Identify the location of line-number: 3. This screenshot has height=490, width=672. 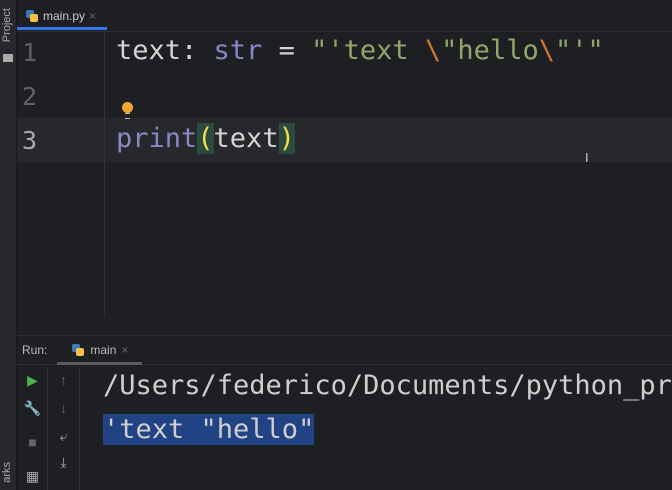
(30, 140).